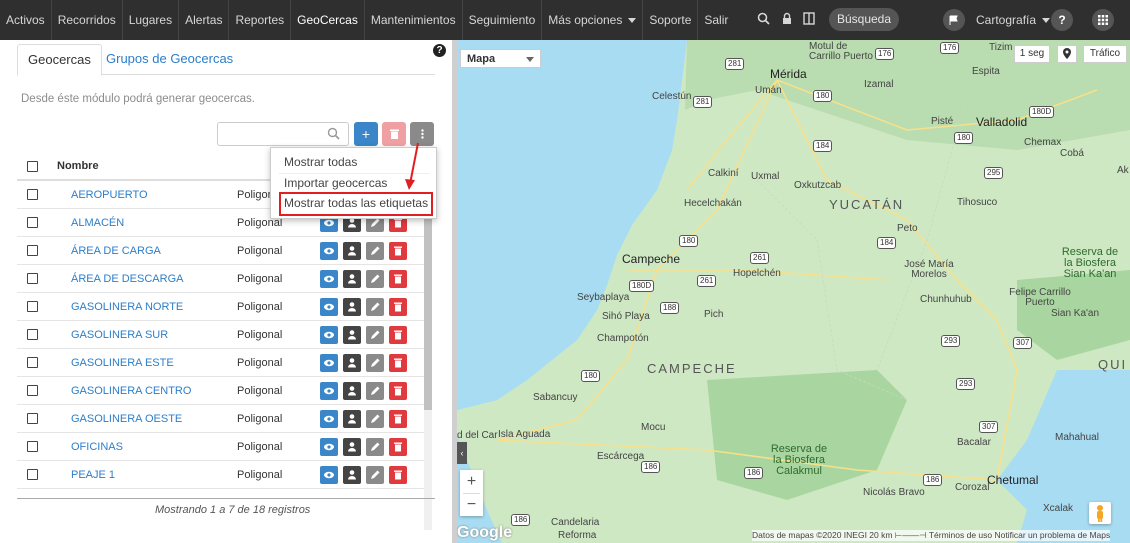  I want to click on nav-lugares: Lugares, so click(151, 20).